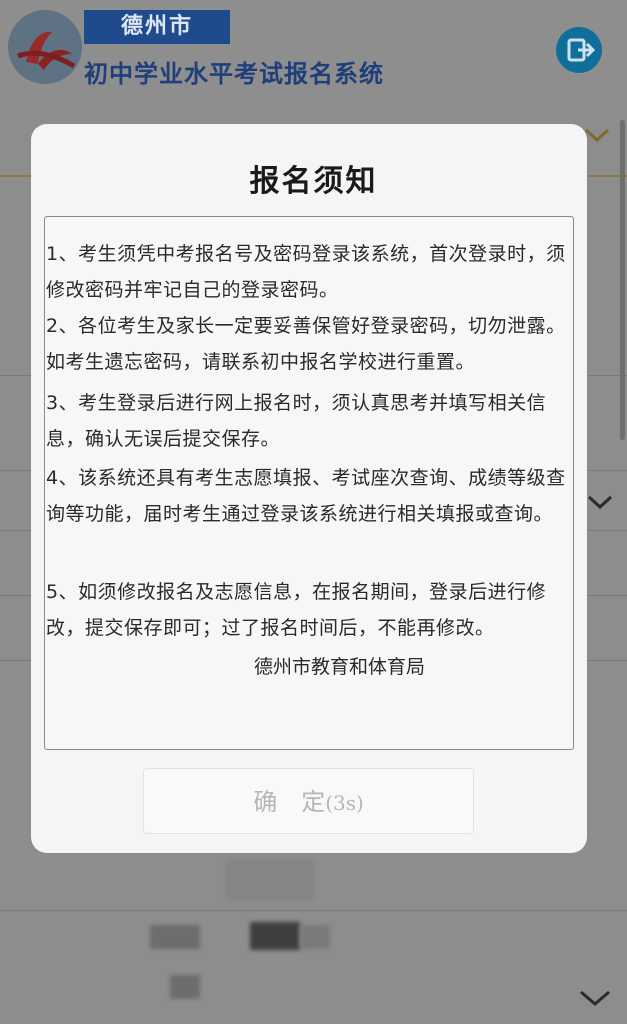 This screenshot has height=1024, width=627. I want to click on confirm-label: 确 定, so click(289, 802).